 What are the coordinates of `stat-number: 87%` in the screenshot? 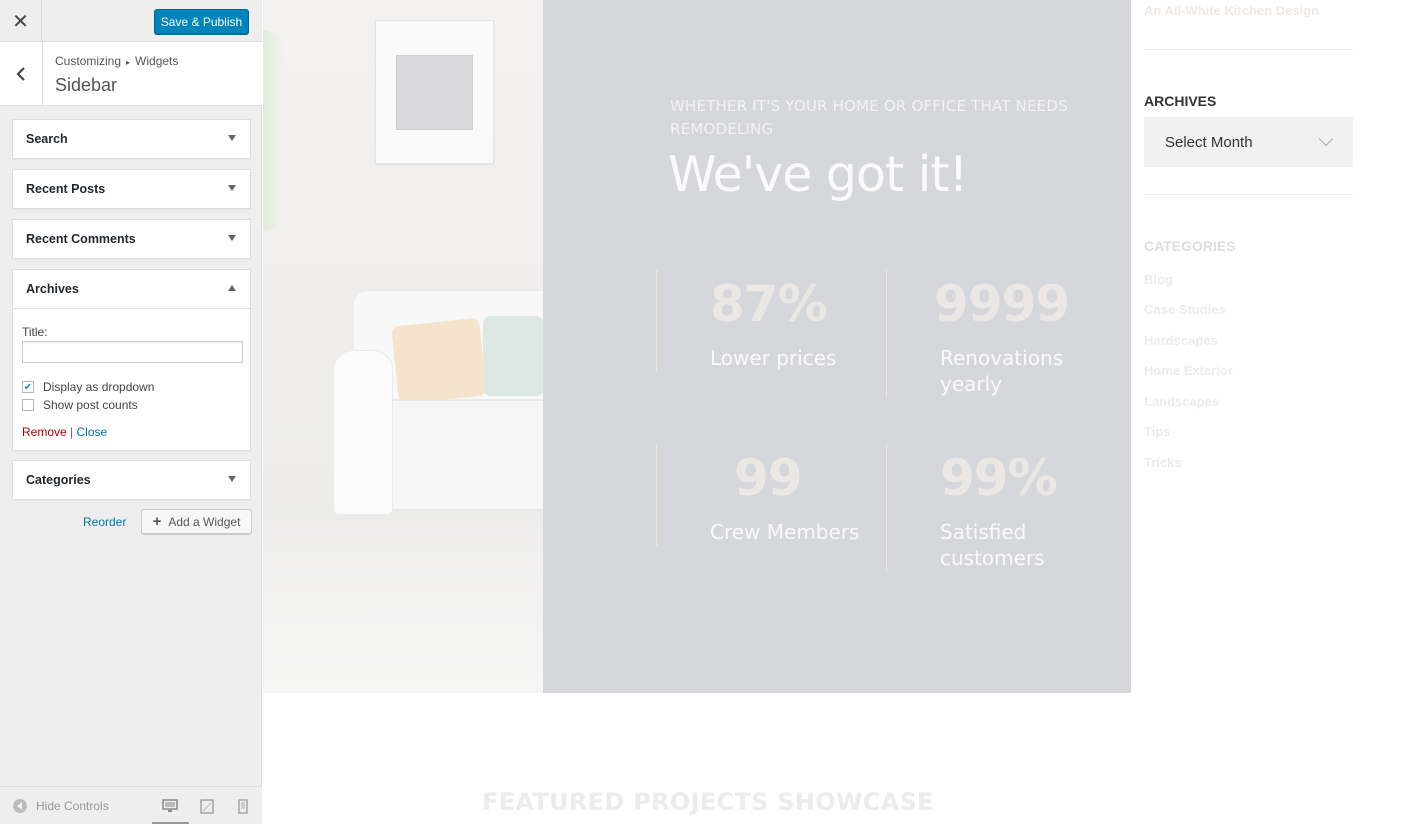 It's located at (769, 304).